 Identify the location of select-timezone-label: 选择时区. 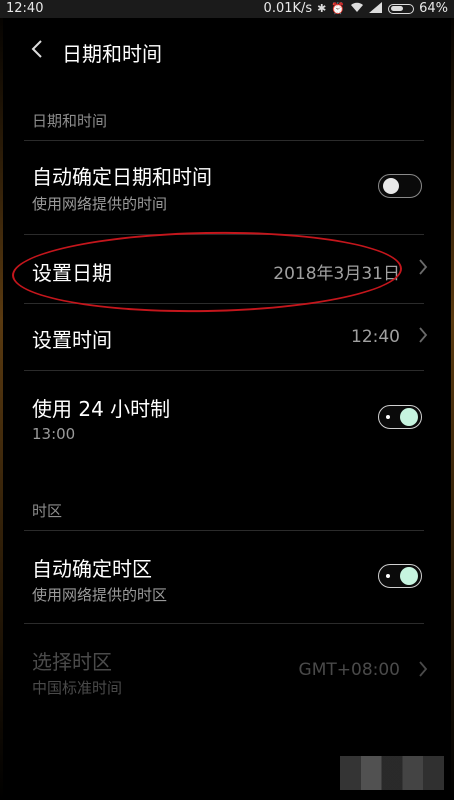
(72, 662).